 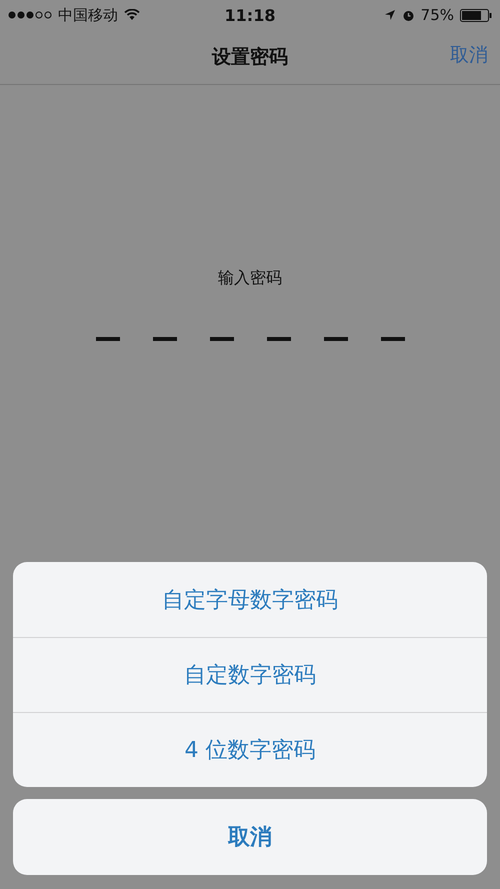 I want to click on nav-title: 设置密码, so click(x=250, y=57).